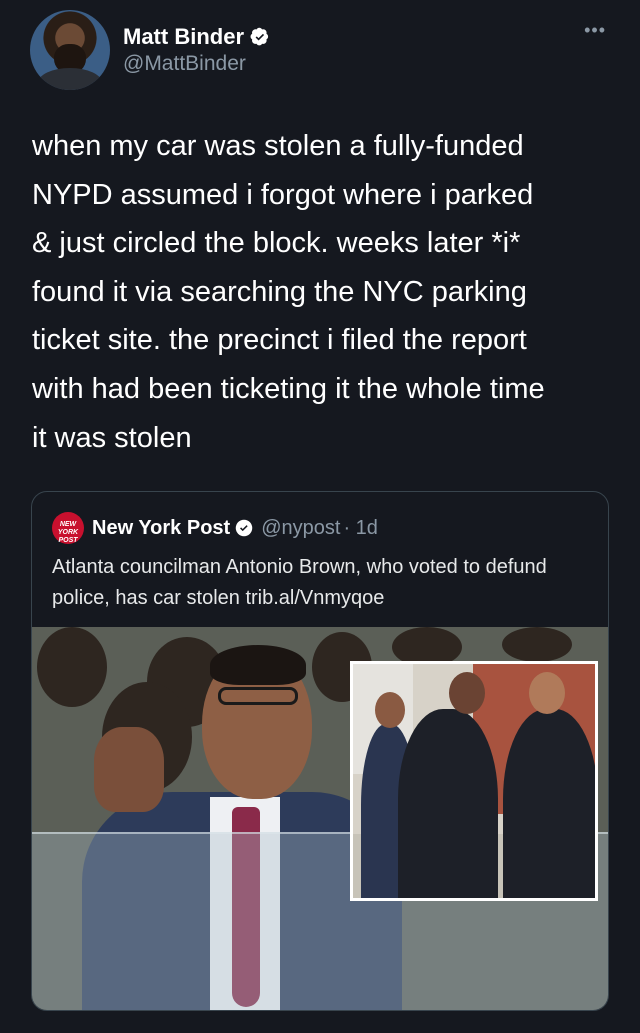  What do you see at coordinates (70, 50) in the screenshot?
I see `author-avatar` at bounding box center [70, 50].